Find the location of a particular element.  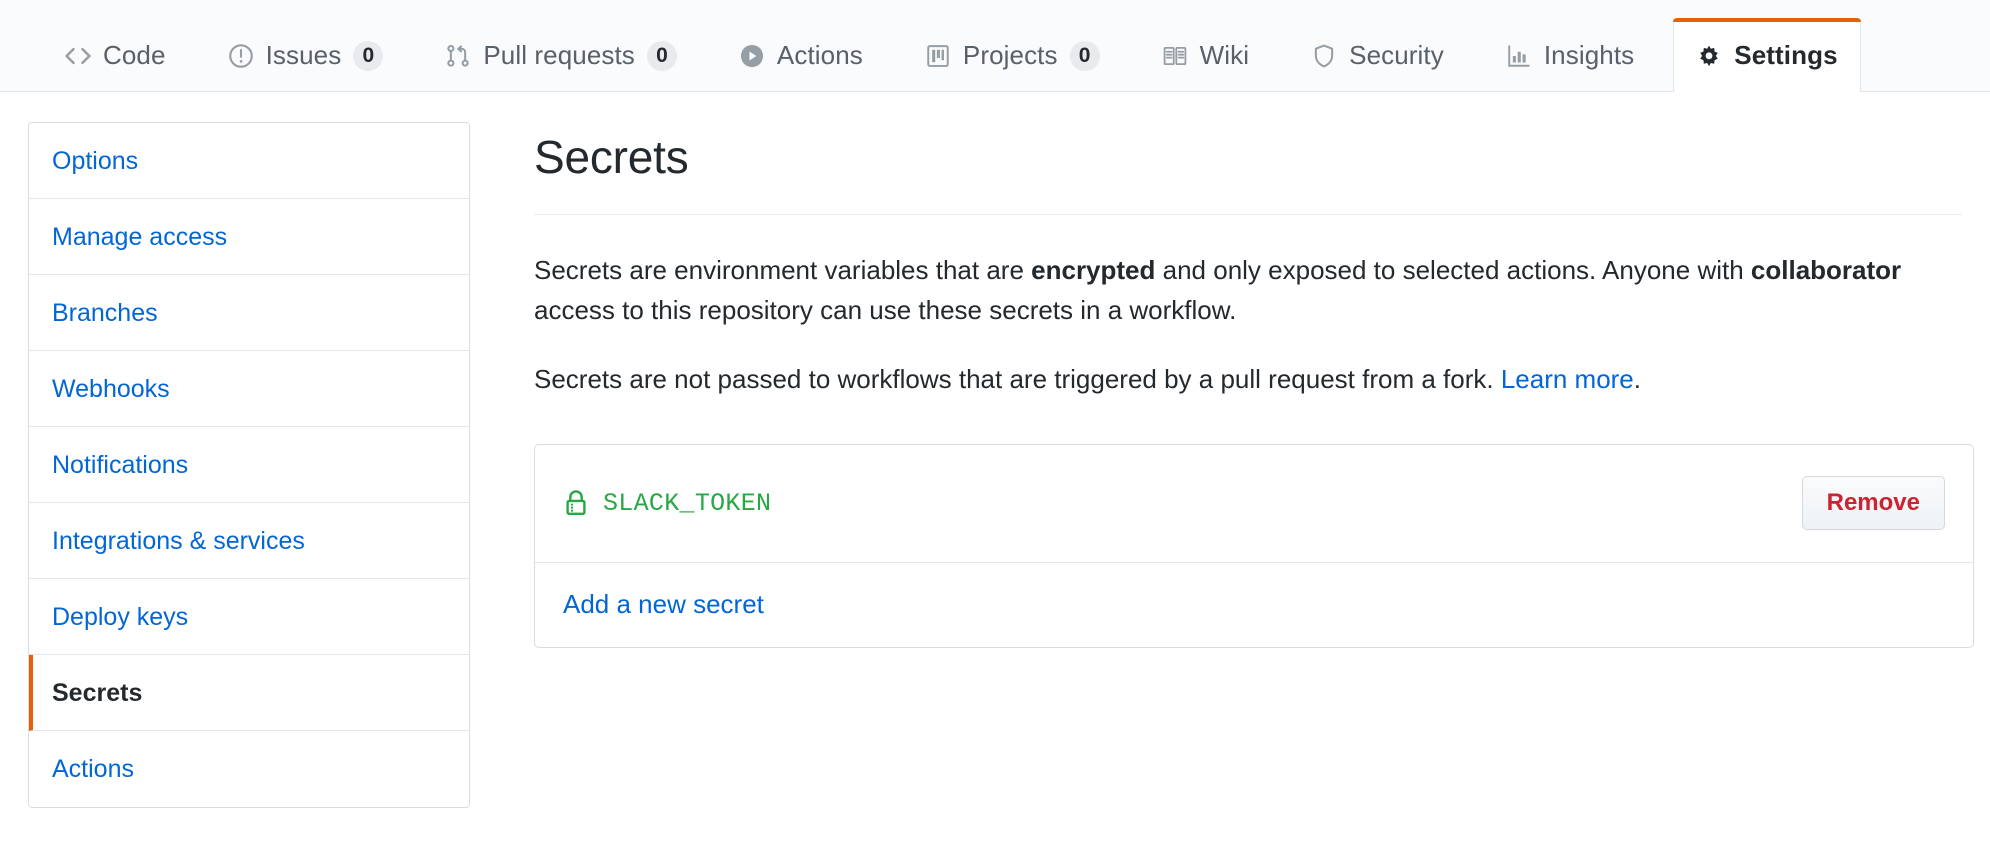

sidebar-item-label: Branches is located at coordinates (105, 313).